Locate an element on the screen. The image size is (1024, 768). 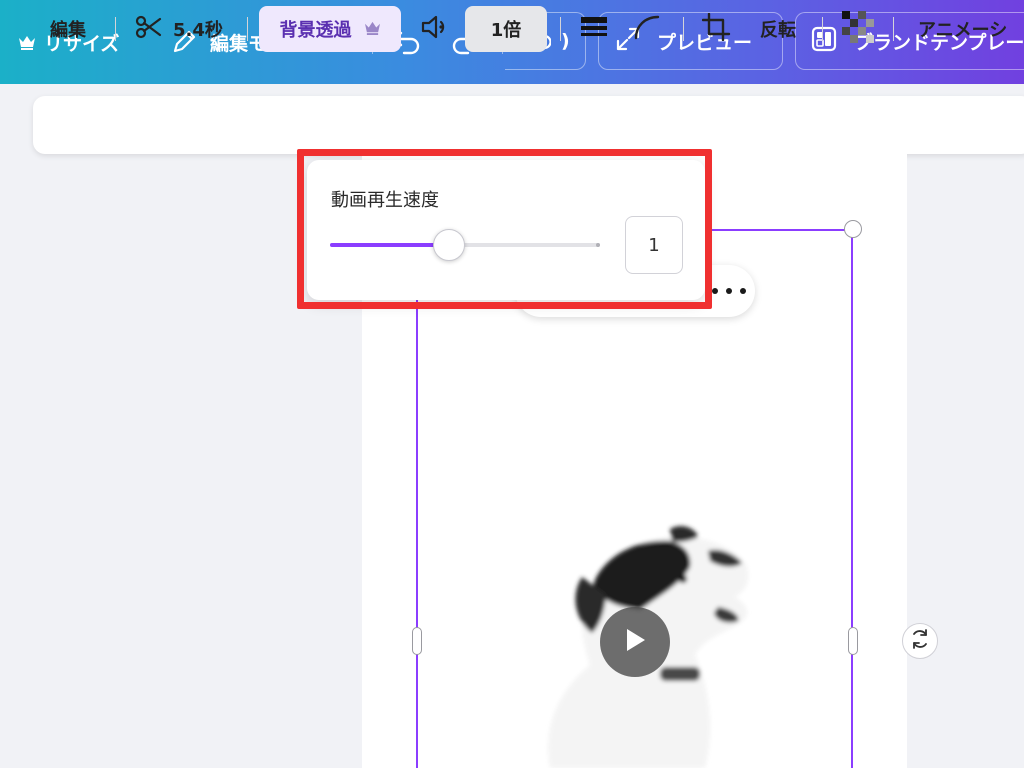
edit-label: 編集 is located at coordinates (68, 30).